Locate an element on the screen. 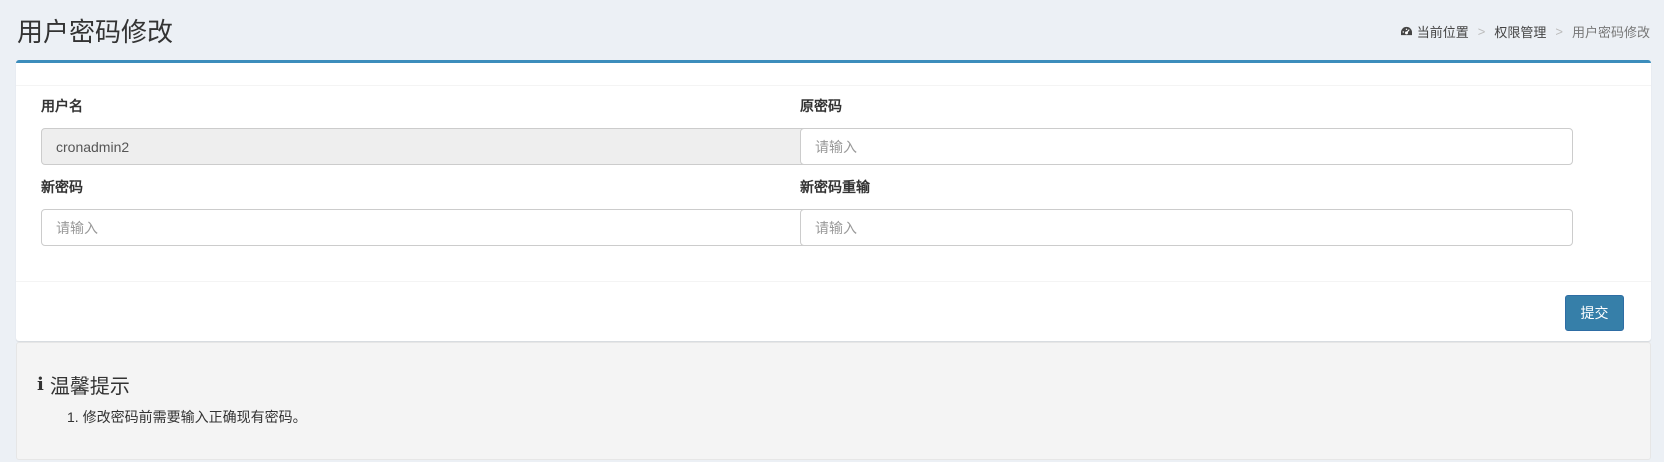  tips-list: 1. 修改密码前需要输入正确现有密码。 is located at coordinates (187, 417).